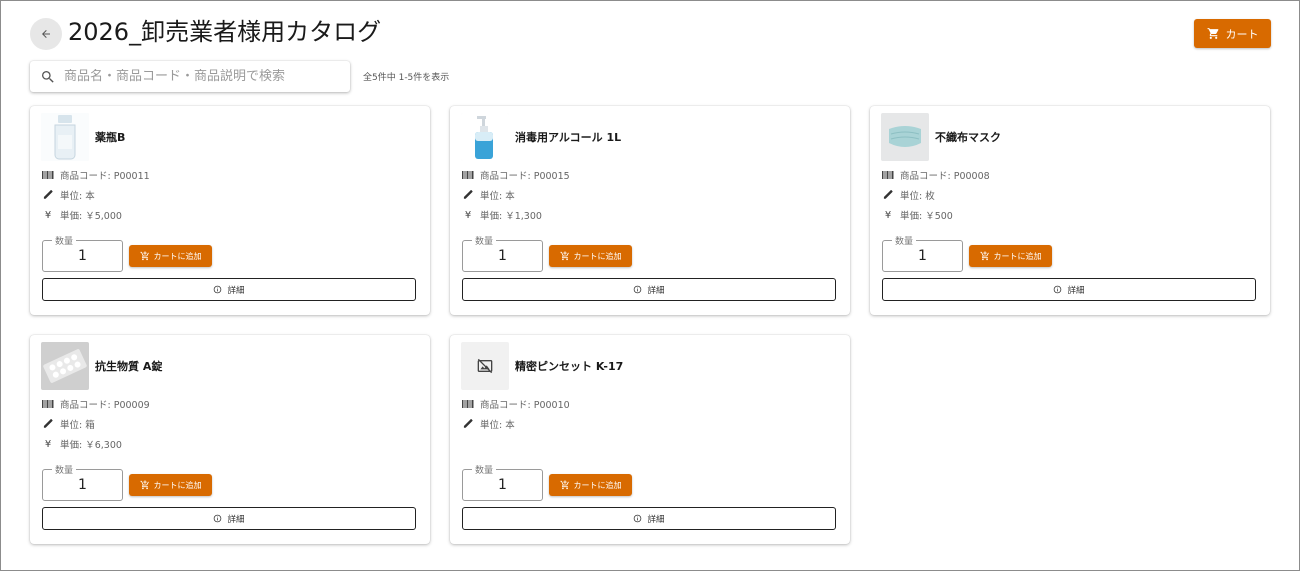 The height and width of the screenshot is (571, 1300). Describe the element at coordinates (225, 32) in the screenshot. I see `page-title: 2026_卸売業者様用カタログ` at that location.